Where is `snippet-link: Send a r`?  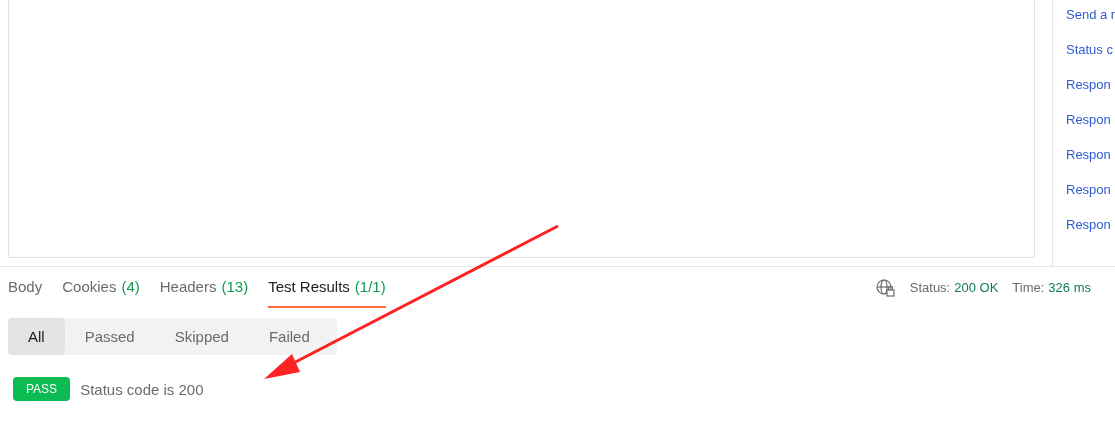 snippet-link: Send a r is located at coordinates (1090, 14).